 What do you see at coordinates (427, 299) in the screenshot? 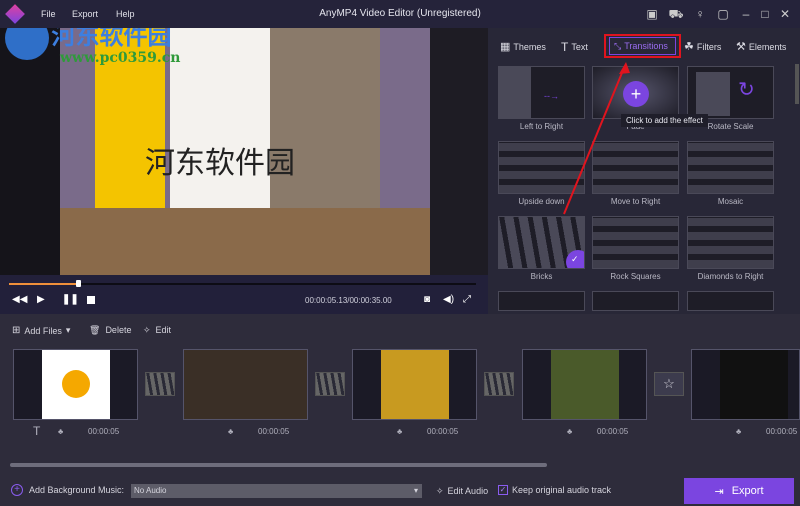
I see `snapshot-icon: ◙` at bounding box center [427, 299].